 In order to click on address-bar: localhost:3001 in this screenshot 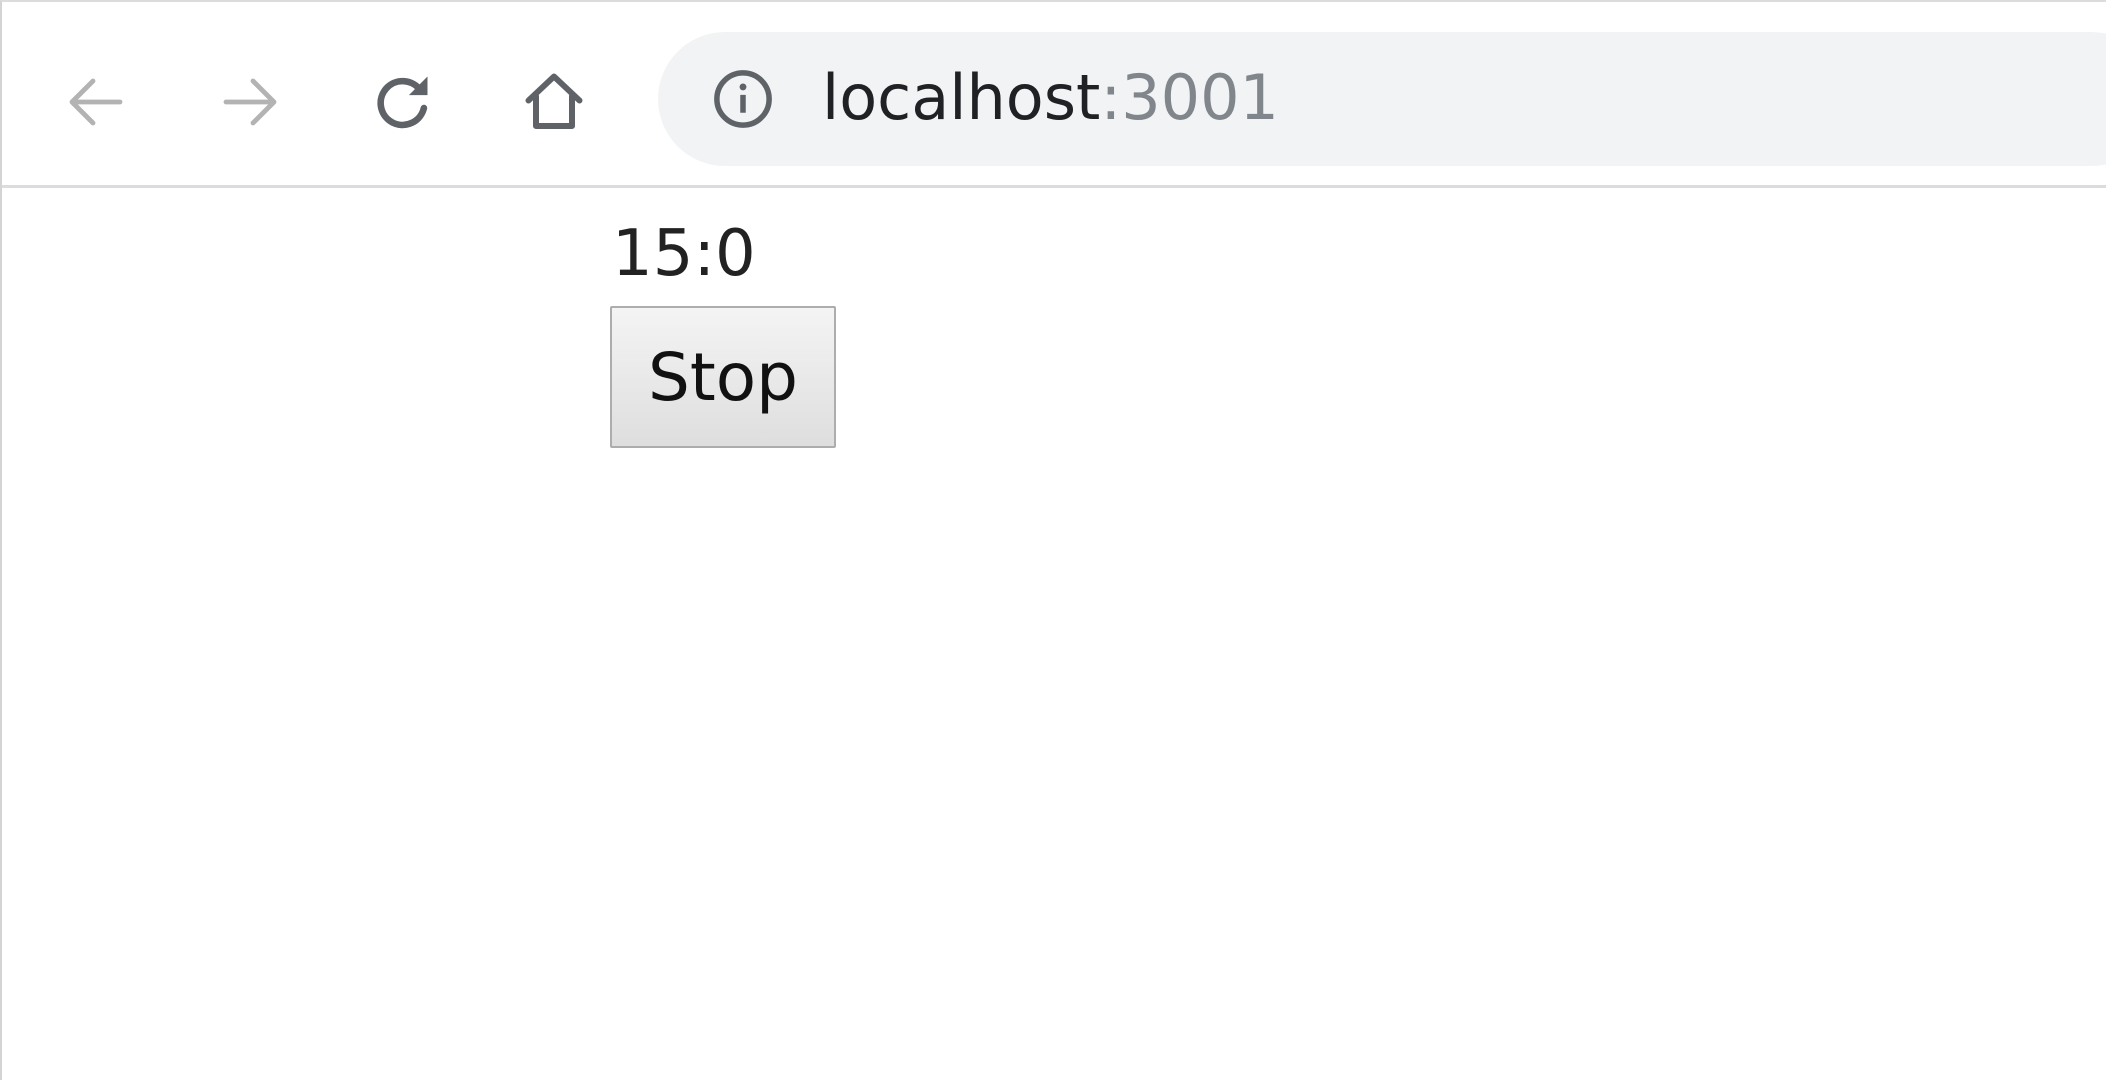, I will do `click(1382, 99)`.